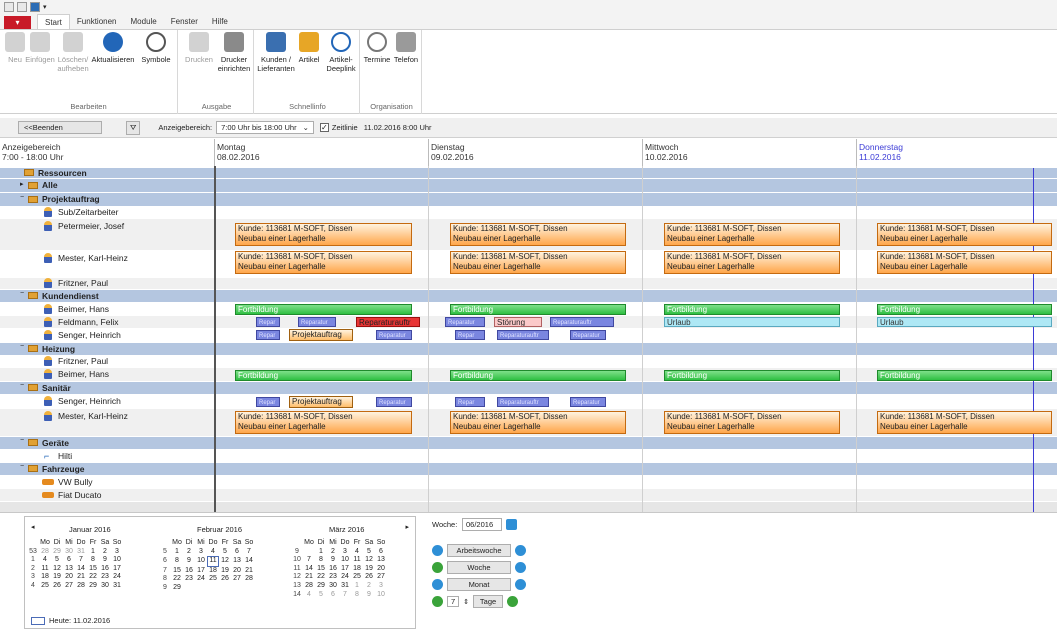 The image size is (1057, 630). Describe the element at coordinates (488, 601) in the screenshot. I see `tage-button: Tage` at that location.